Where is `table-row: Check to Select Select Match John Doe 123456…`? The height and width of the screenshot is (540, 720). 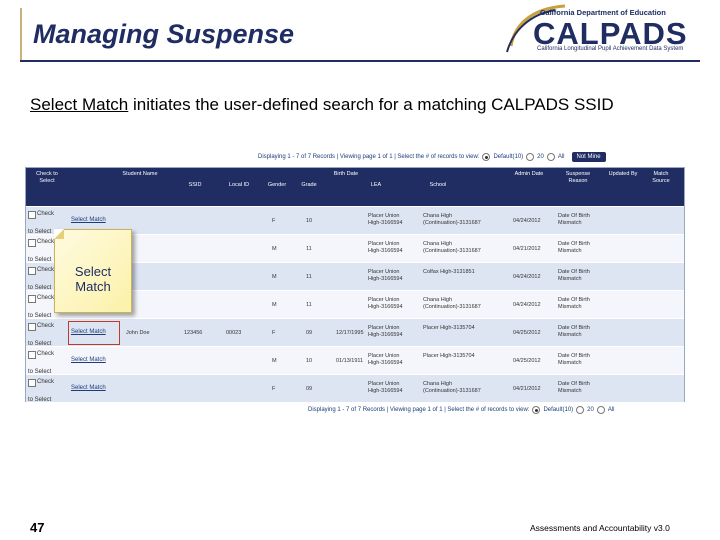
table-row: Check to Select Select Match John Doe 123456… is located at coordinates (355, 332).